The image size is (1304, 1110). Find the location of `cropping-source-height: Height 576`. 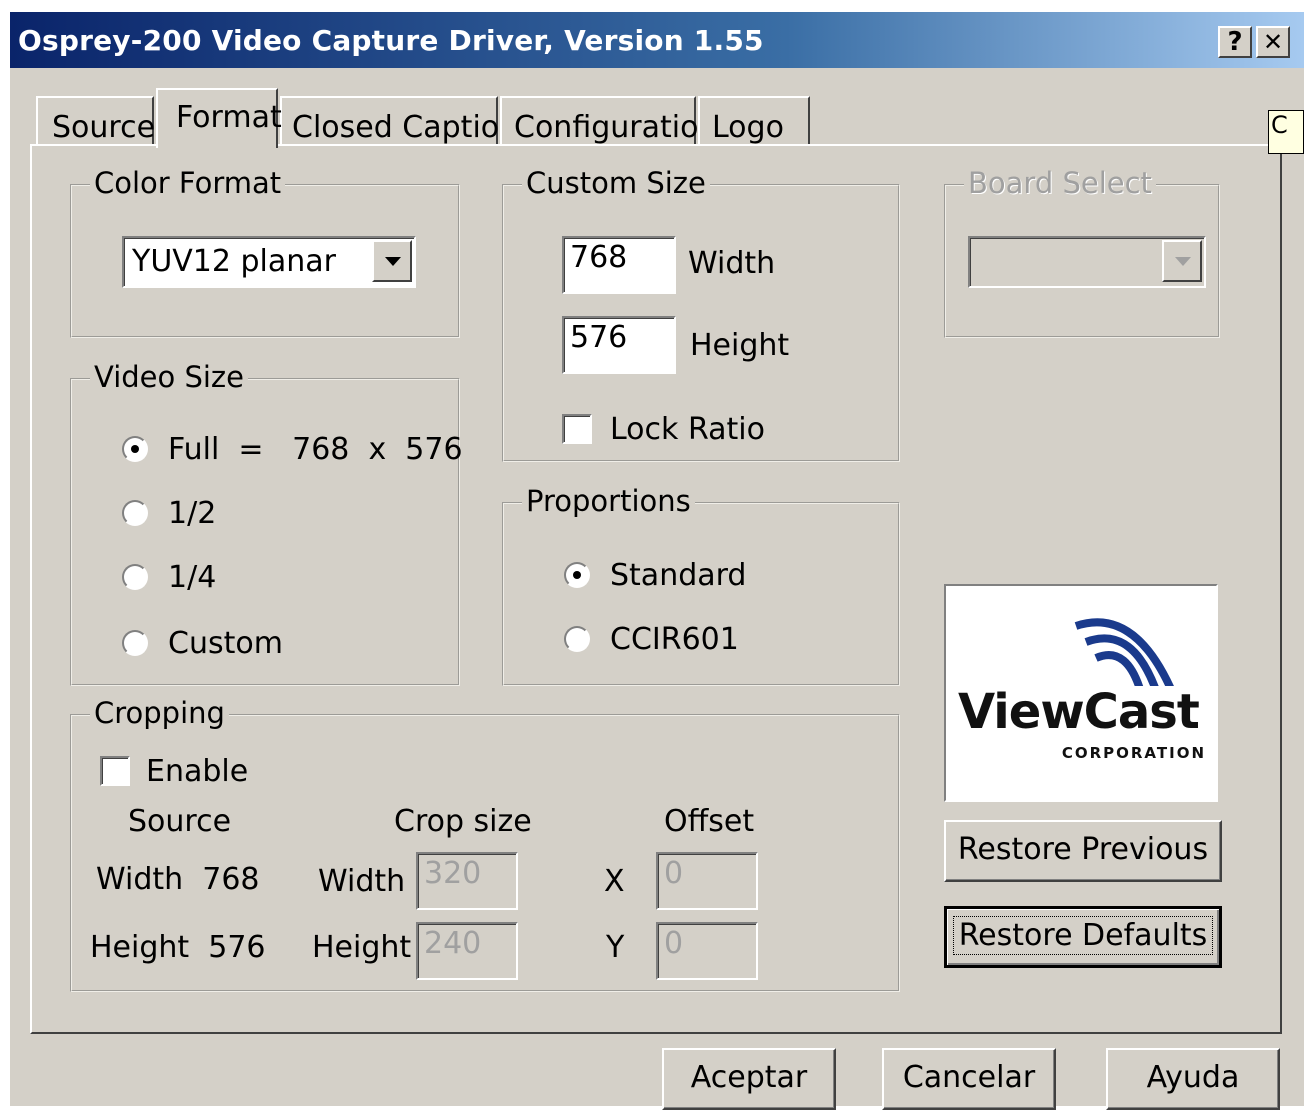

cropping-source-height: Height 576 is located at coordinates (178, 947).